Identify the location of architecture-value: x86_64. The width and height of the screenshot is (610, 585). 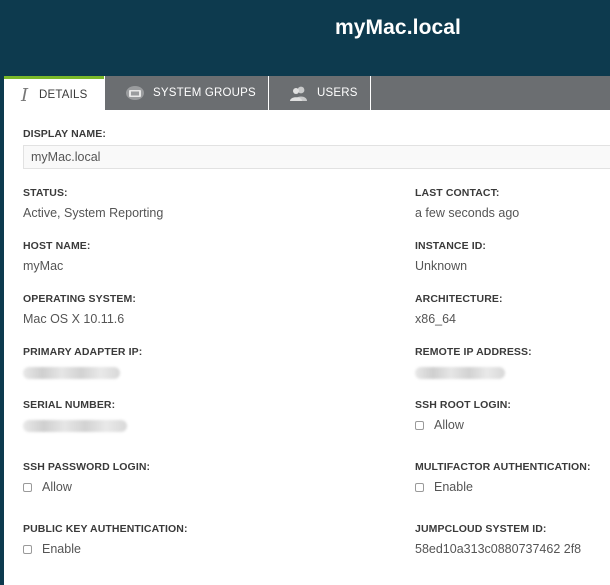
(436, 319).